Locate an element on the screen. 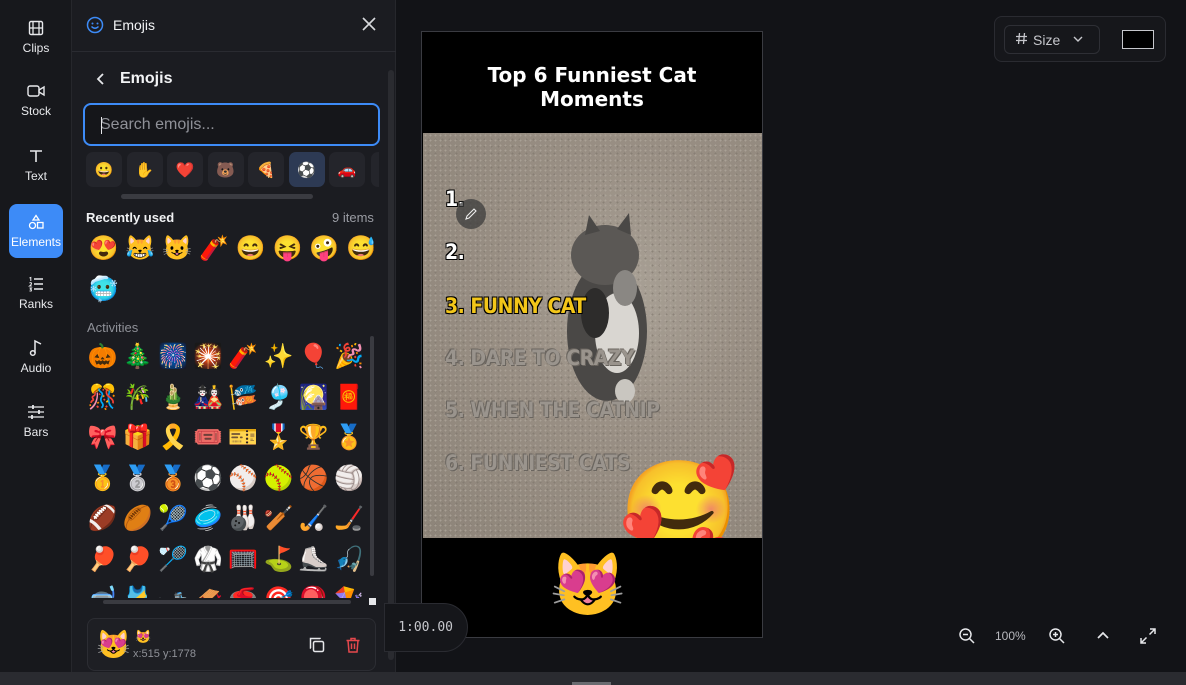 This screenshot has height=685, width=1186. emoji-button: 😺 is located at coordinates (177, 248).